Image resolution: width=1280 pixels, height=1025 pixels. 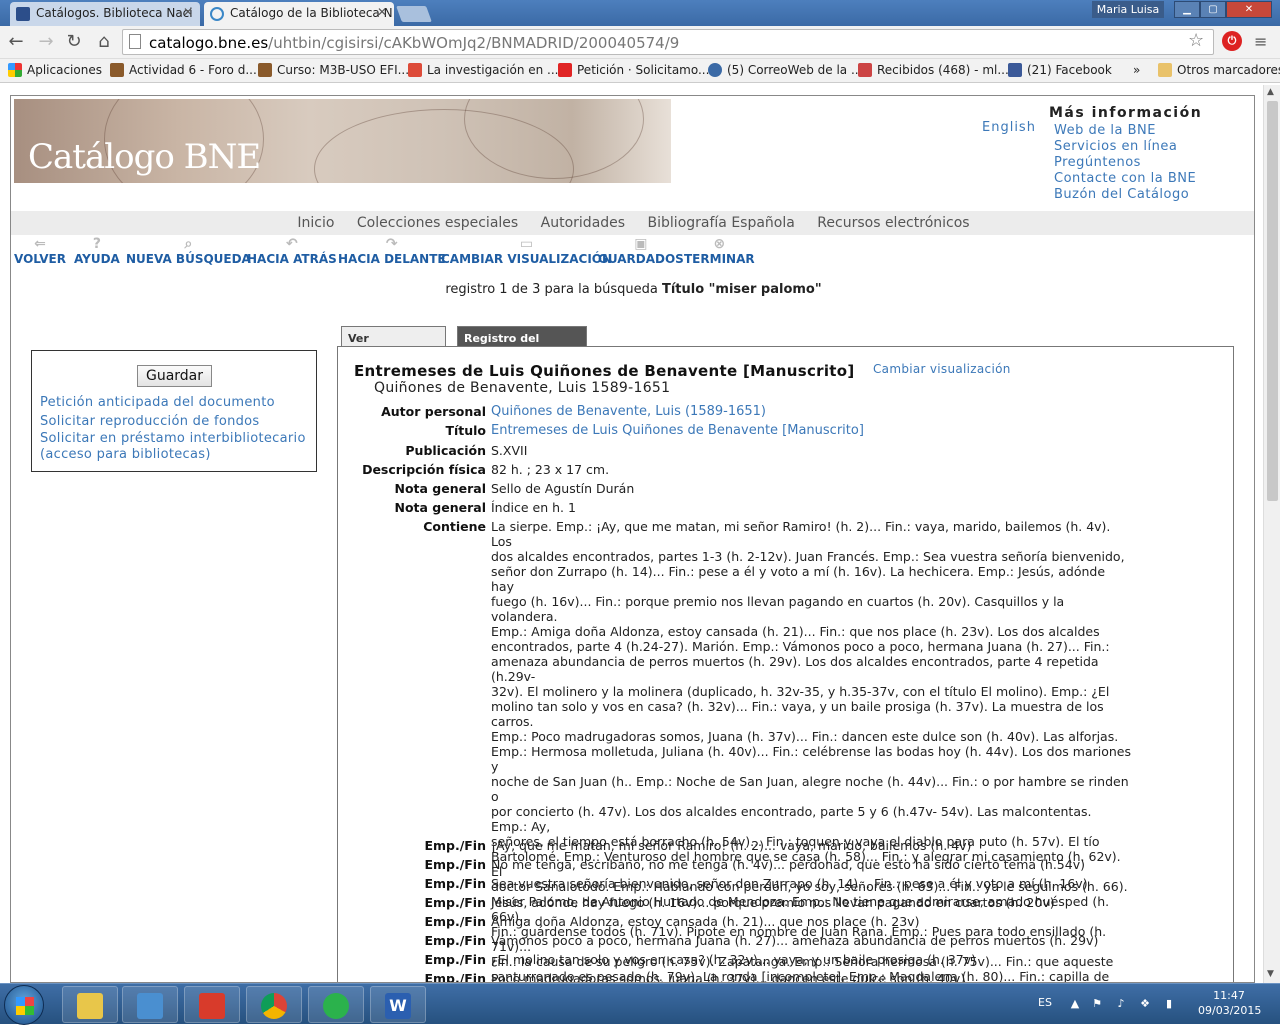 What do you see at coordinates (1125, 179) in the screenshot?
I see `link-contacte: Contacte con la BNE` at bounding box center [1125, 179].